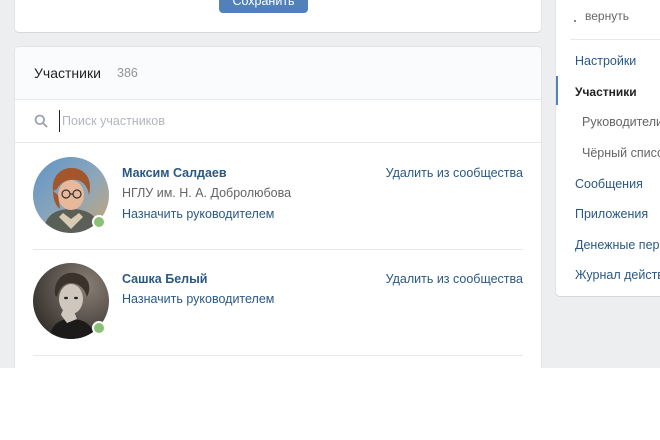 This screenshot has height=440, width=660. What do you see at coordinates (278, 73) in the screenshot?
I see `card-header: Участники 386` at bounding box center [278, 73].